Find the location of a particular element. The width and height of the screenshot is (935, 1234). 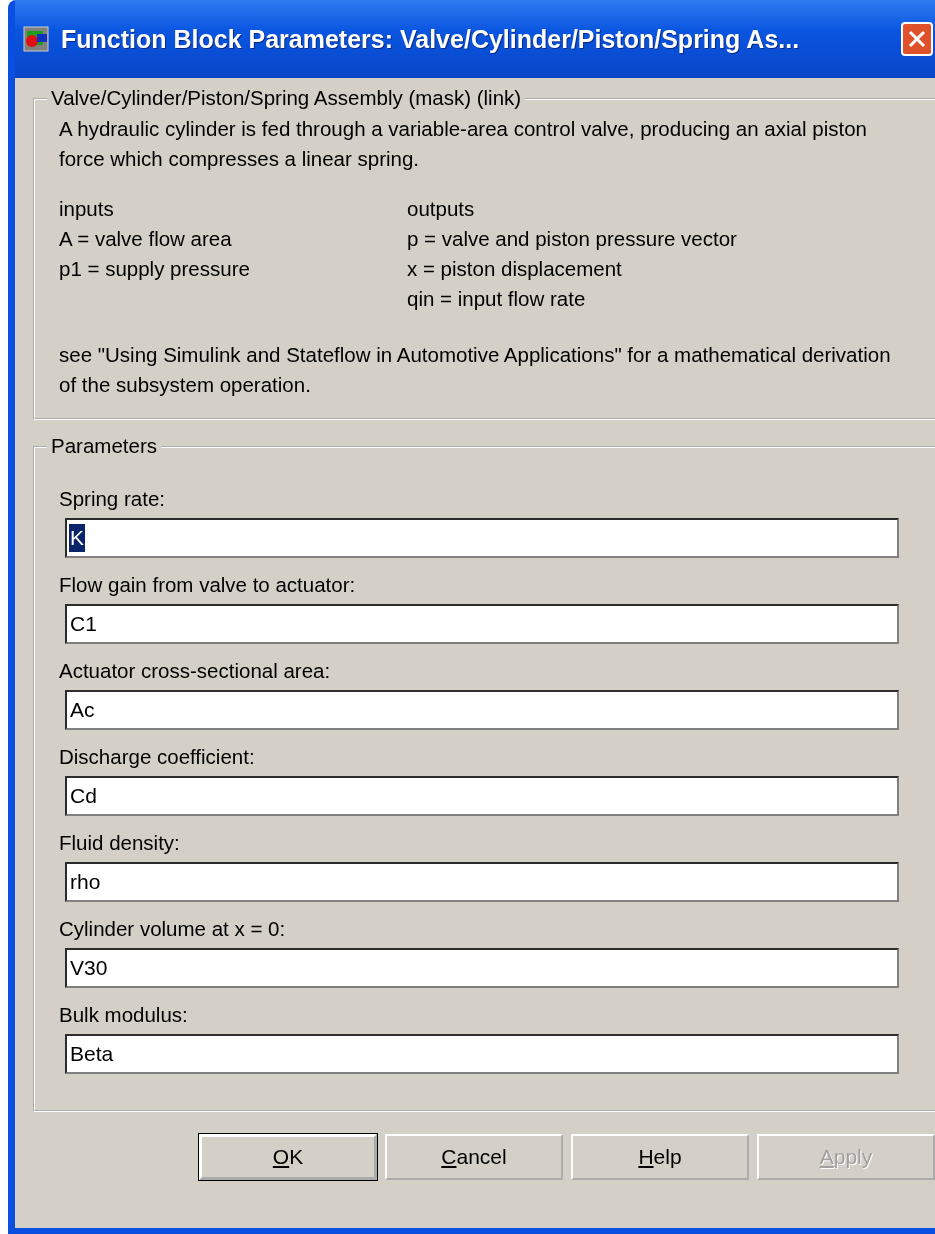

output-text: qin = input flow rate is located at coordinates (497, 299).